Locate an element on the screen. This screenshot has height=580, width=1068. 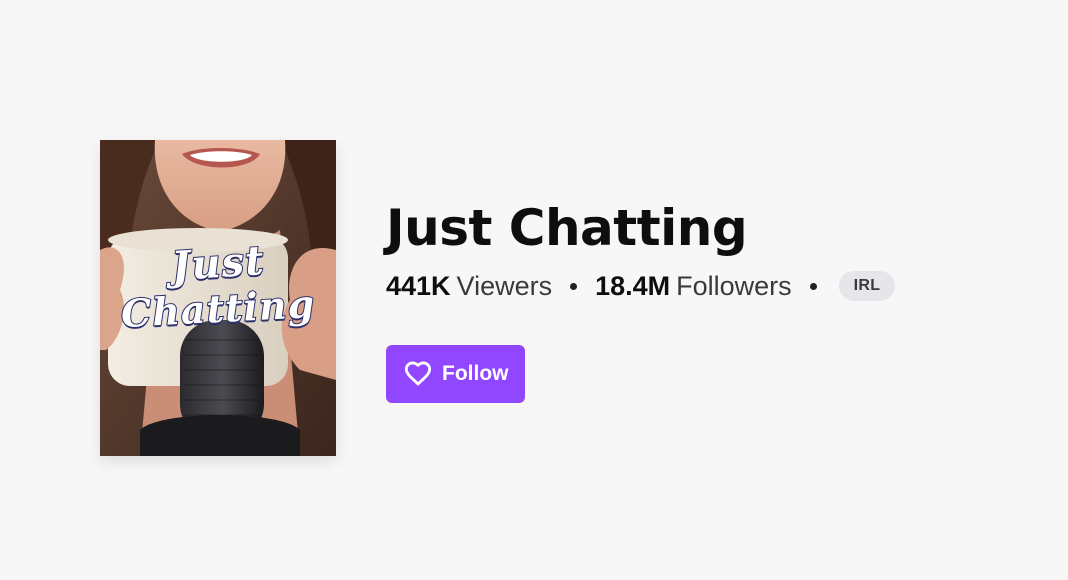
followers-count: 18.4M is located at coordinates (633, 285).